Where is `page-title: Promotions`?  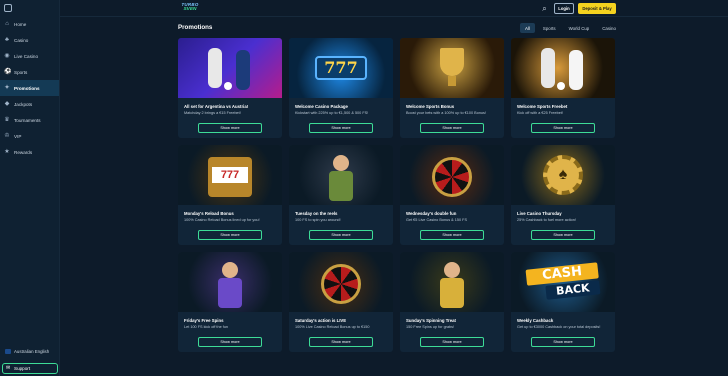
page-title: Promotions is located at coordinates (195, 27).